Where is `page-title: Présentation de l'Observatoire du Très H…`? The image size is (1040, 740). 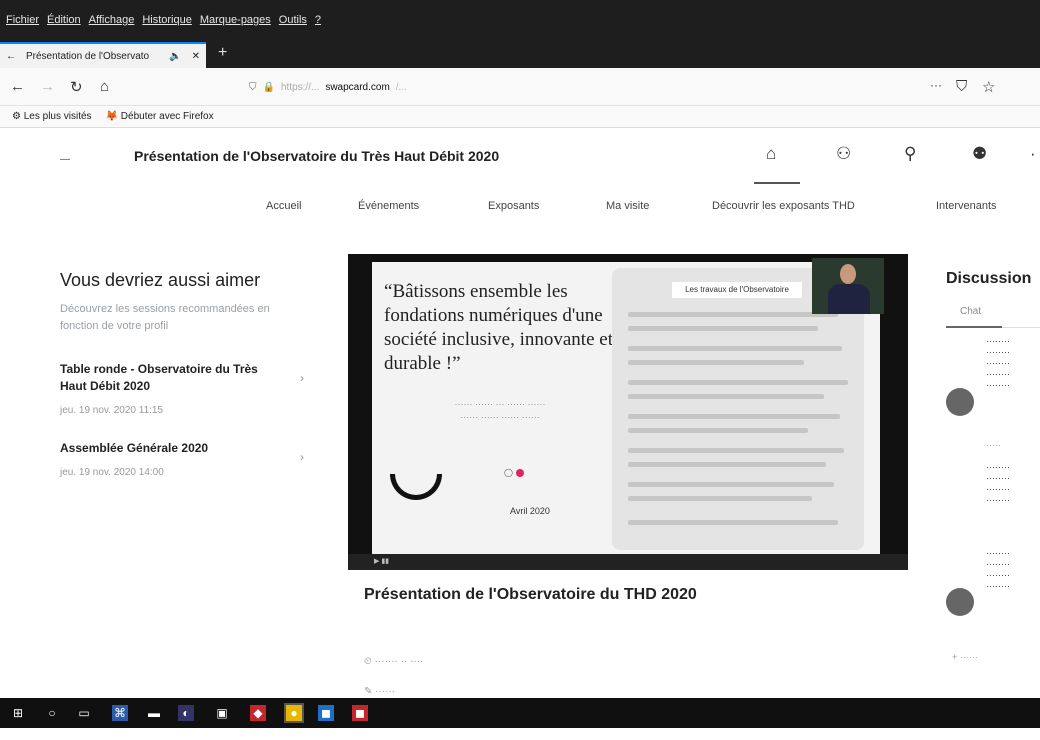 page-title: Présentation de l'Observatoire du Très H… is located at coordinates (317, 156).